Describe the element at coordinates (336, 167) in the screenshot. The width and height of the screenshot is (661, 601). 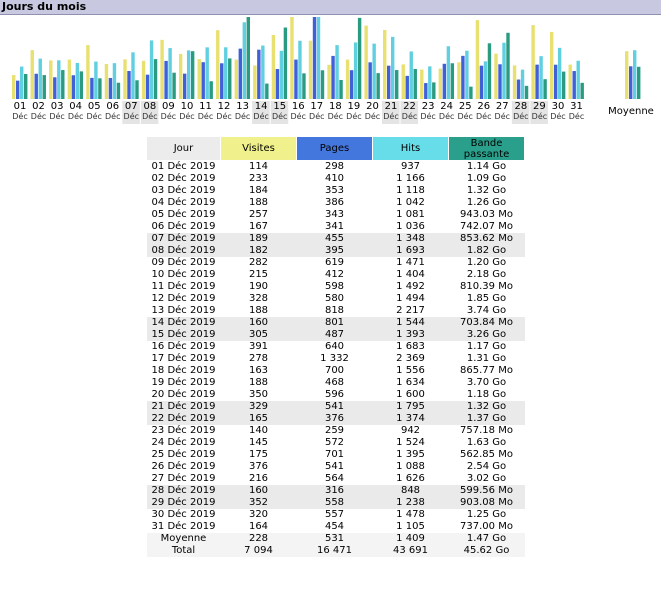
I see `table-row: 01 Déc 2019 114 298 937 1.14 Go` at that location.